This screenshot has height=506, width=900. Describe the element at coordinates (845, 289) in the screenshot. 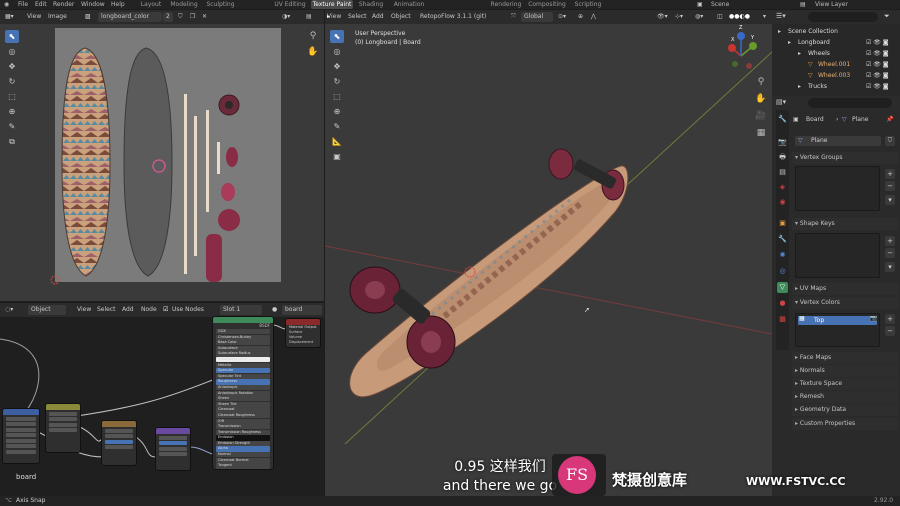

I see `properties-section-header: ▸ UV Maps` at that location.